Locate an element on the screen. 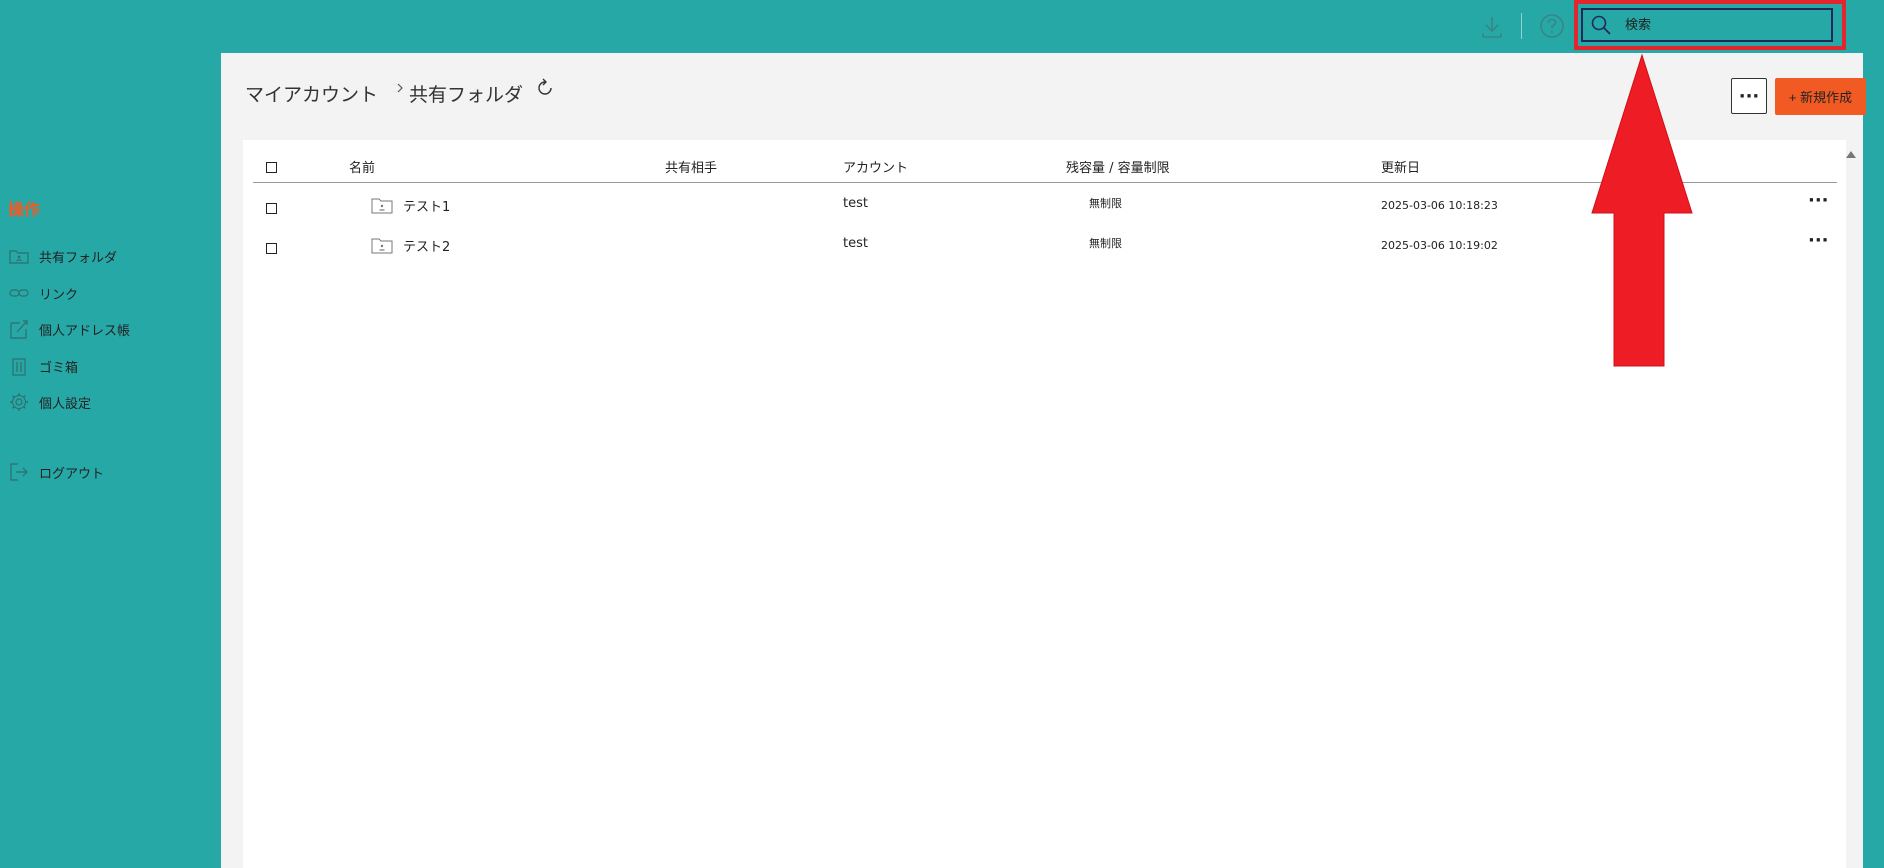  column-header-quota: 残容量 / 容量制限 is located at coordinates (1118, 166).